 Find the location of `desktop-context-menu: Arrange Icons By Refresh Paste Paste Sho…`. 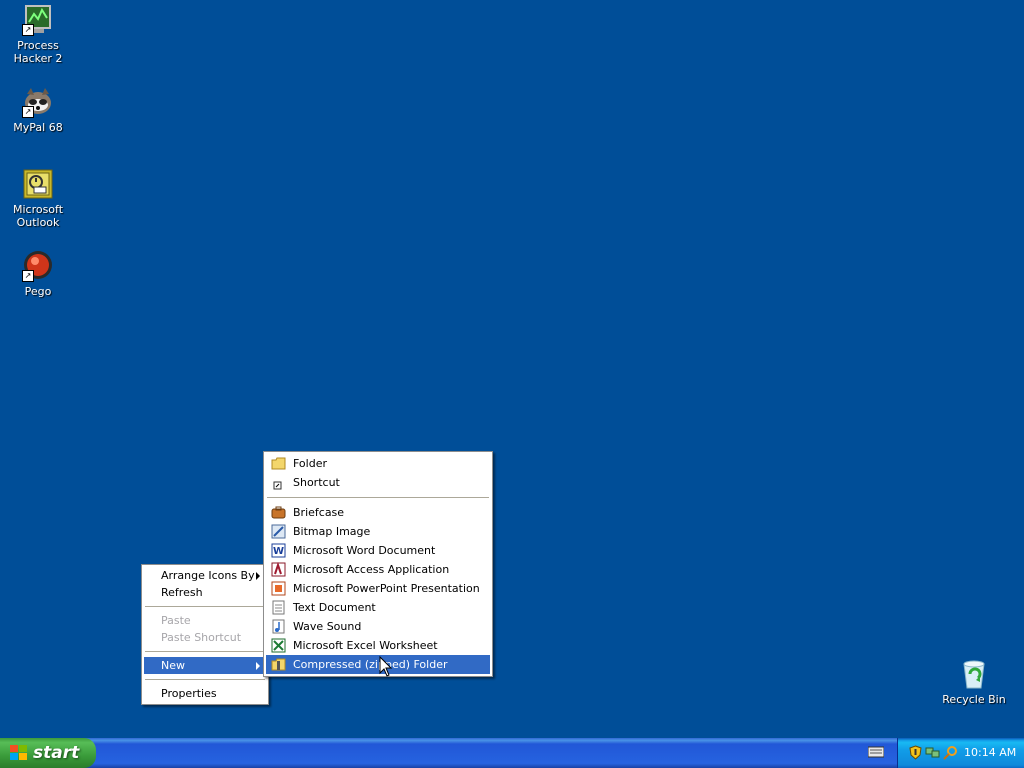

desktop-context-menu: Arrange Icons By Refresh Paste Paste Sho… is located at coordinates (205, 634).